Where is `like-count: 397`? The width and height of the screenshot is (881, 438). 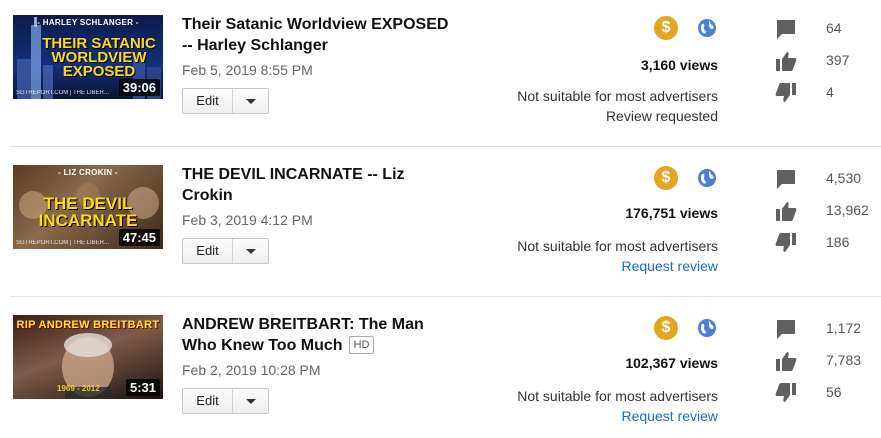 like-count: 397 is located at coordinates (838, 60).